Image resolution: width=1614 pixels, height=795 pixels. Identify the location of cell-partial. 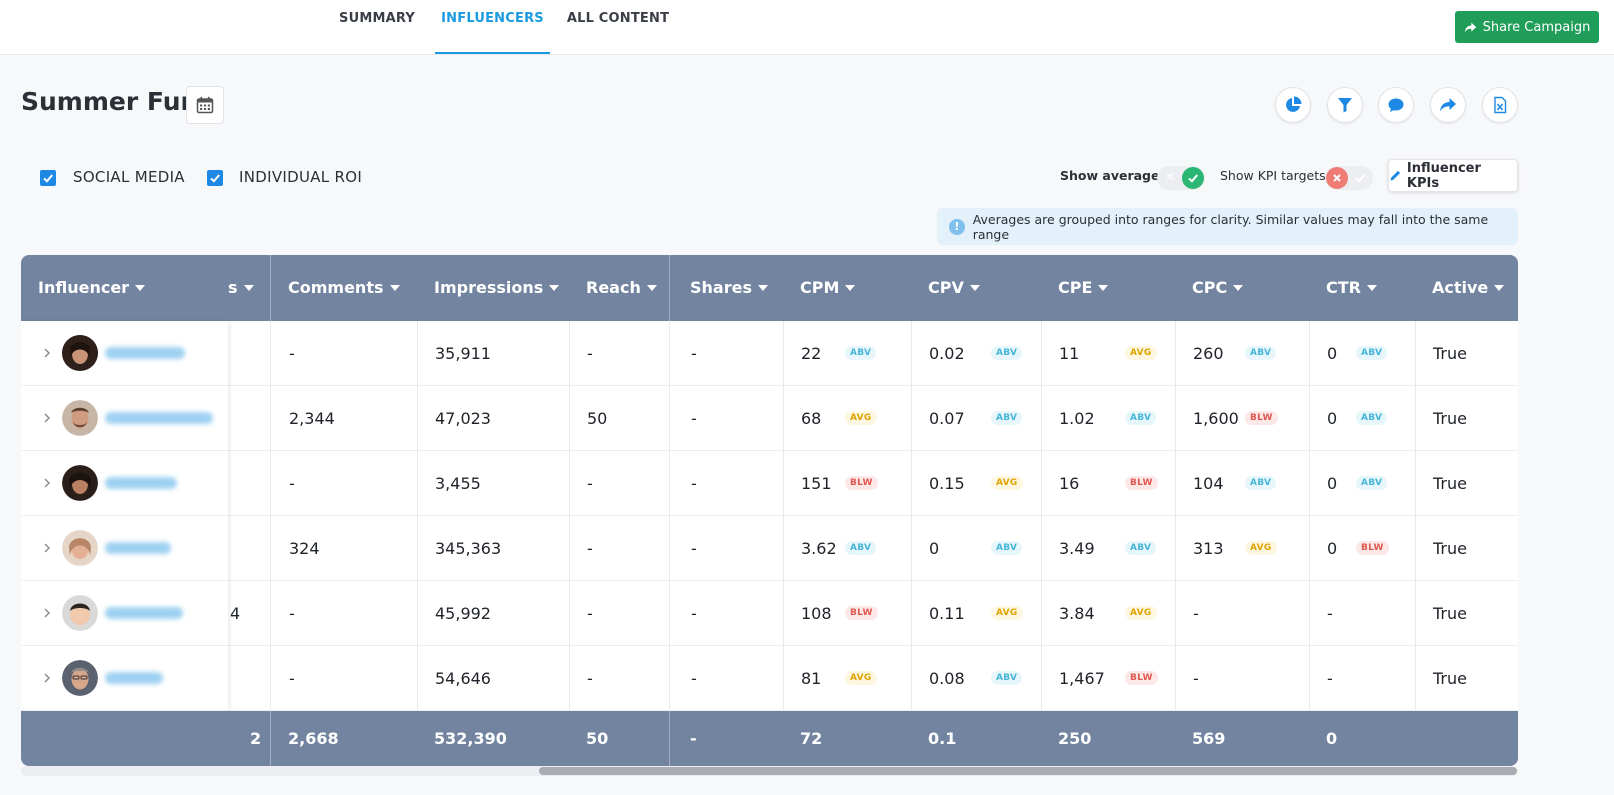
(250, 483).